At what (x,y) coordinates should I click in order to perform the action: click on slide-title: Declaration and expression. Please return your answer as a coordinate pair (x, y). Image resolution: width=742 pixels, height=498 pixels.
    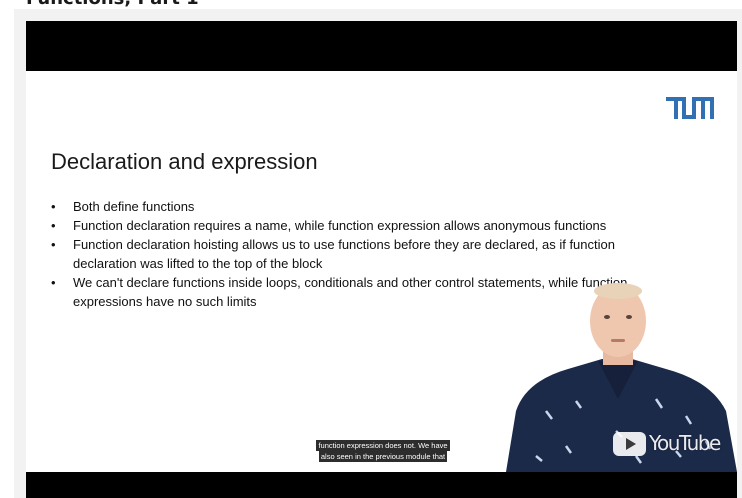
    Looking at the image, I should click on (184, 161).